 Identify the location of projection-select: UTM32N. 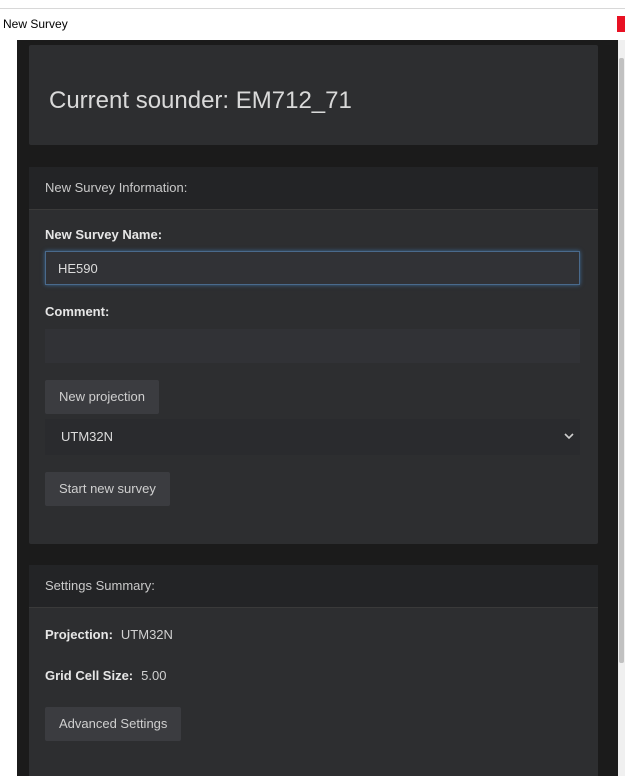
(312, 437).